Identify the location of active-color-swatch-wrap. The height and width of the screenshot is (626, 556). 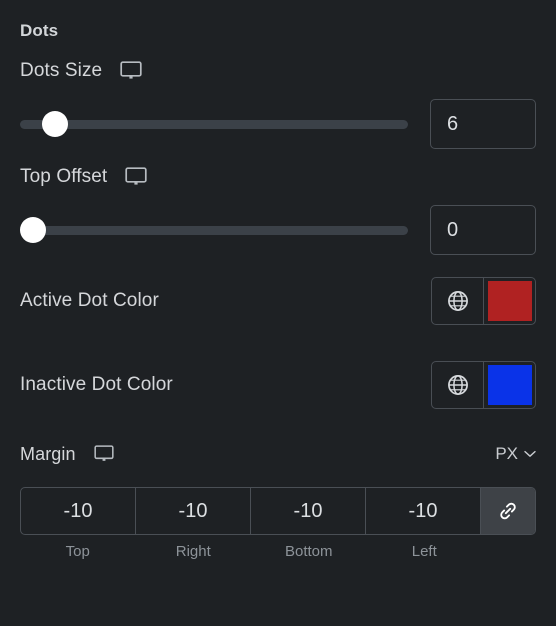
(509, 301).